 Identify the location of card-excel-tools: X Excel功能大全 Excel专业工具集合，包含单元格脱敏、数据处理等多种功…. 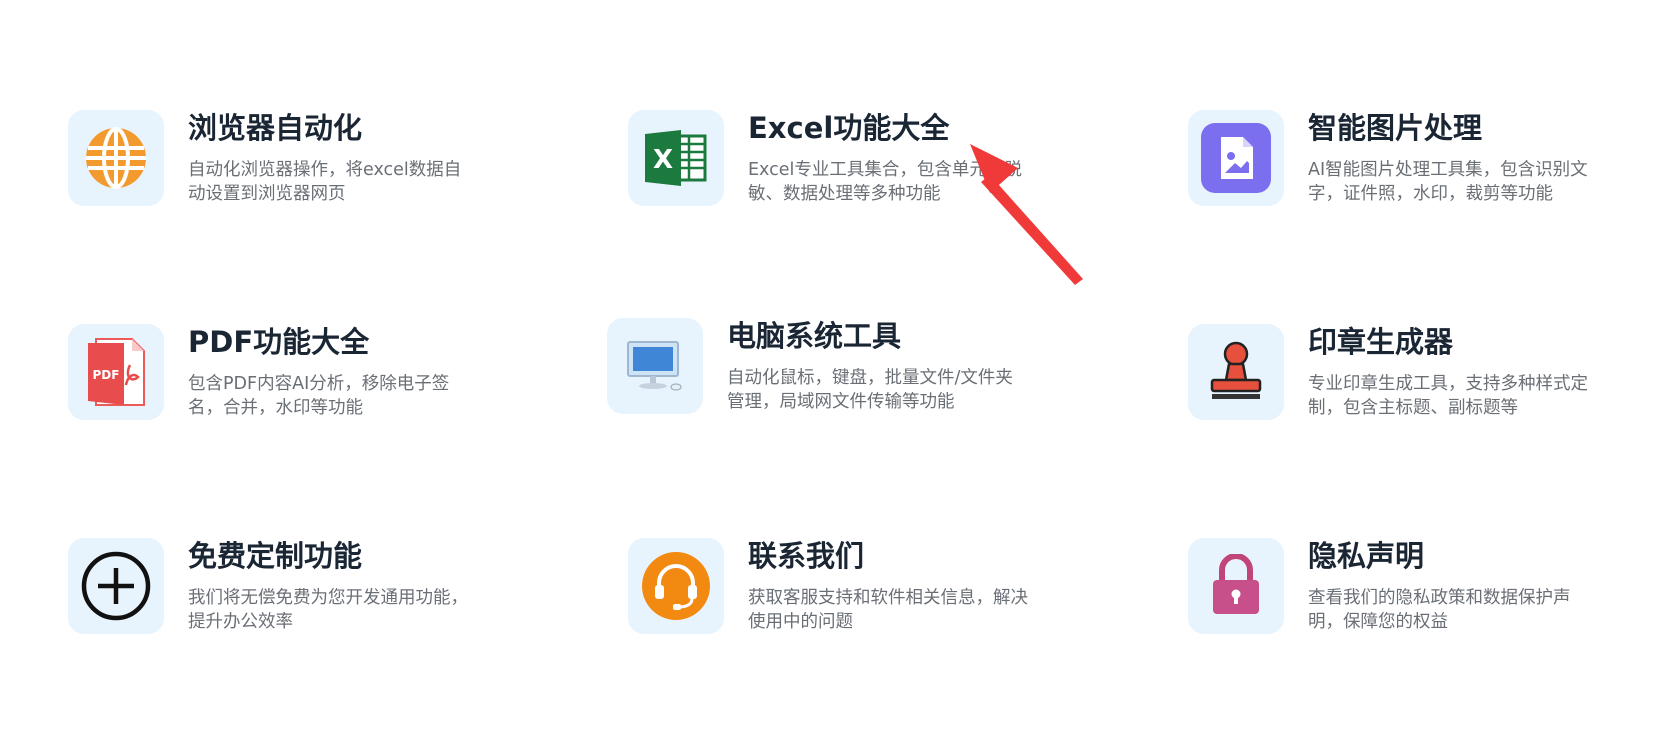
(838, 158).